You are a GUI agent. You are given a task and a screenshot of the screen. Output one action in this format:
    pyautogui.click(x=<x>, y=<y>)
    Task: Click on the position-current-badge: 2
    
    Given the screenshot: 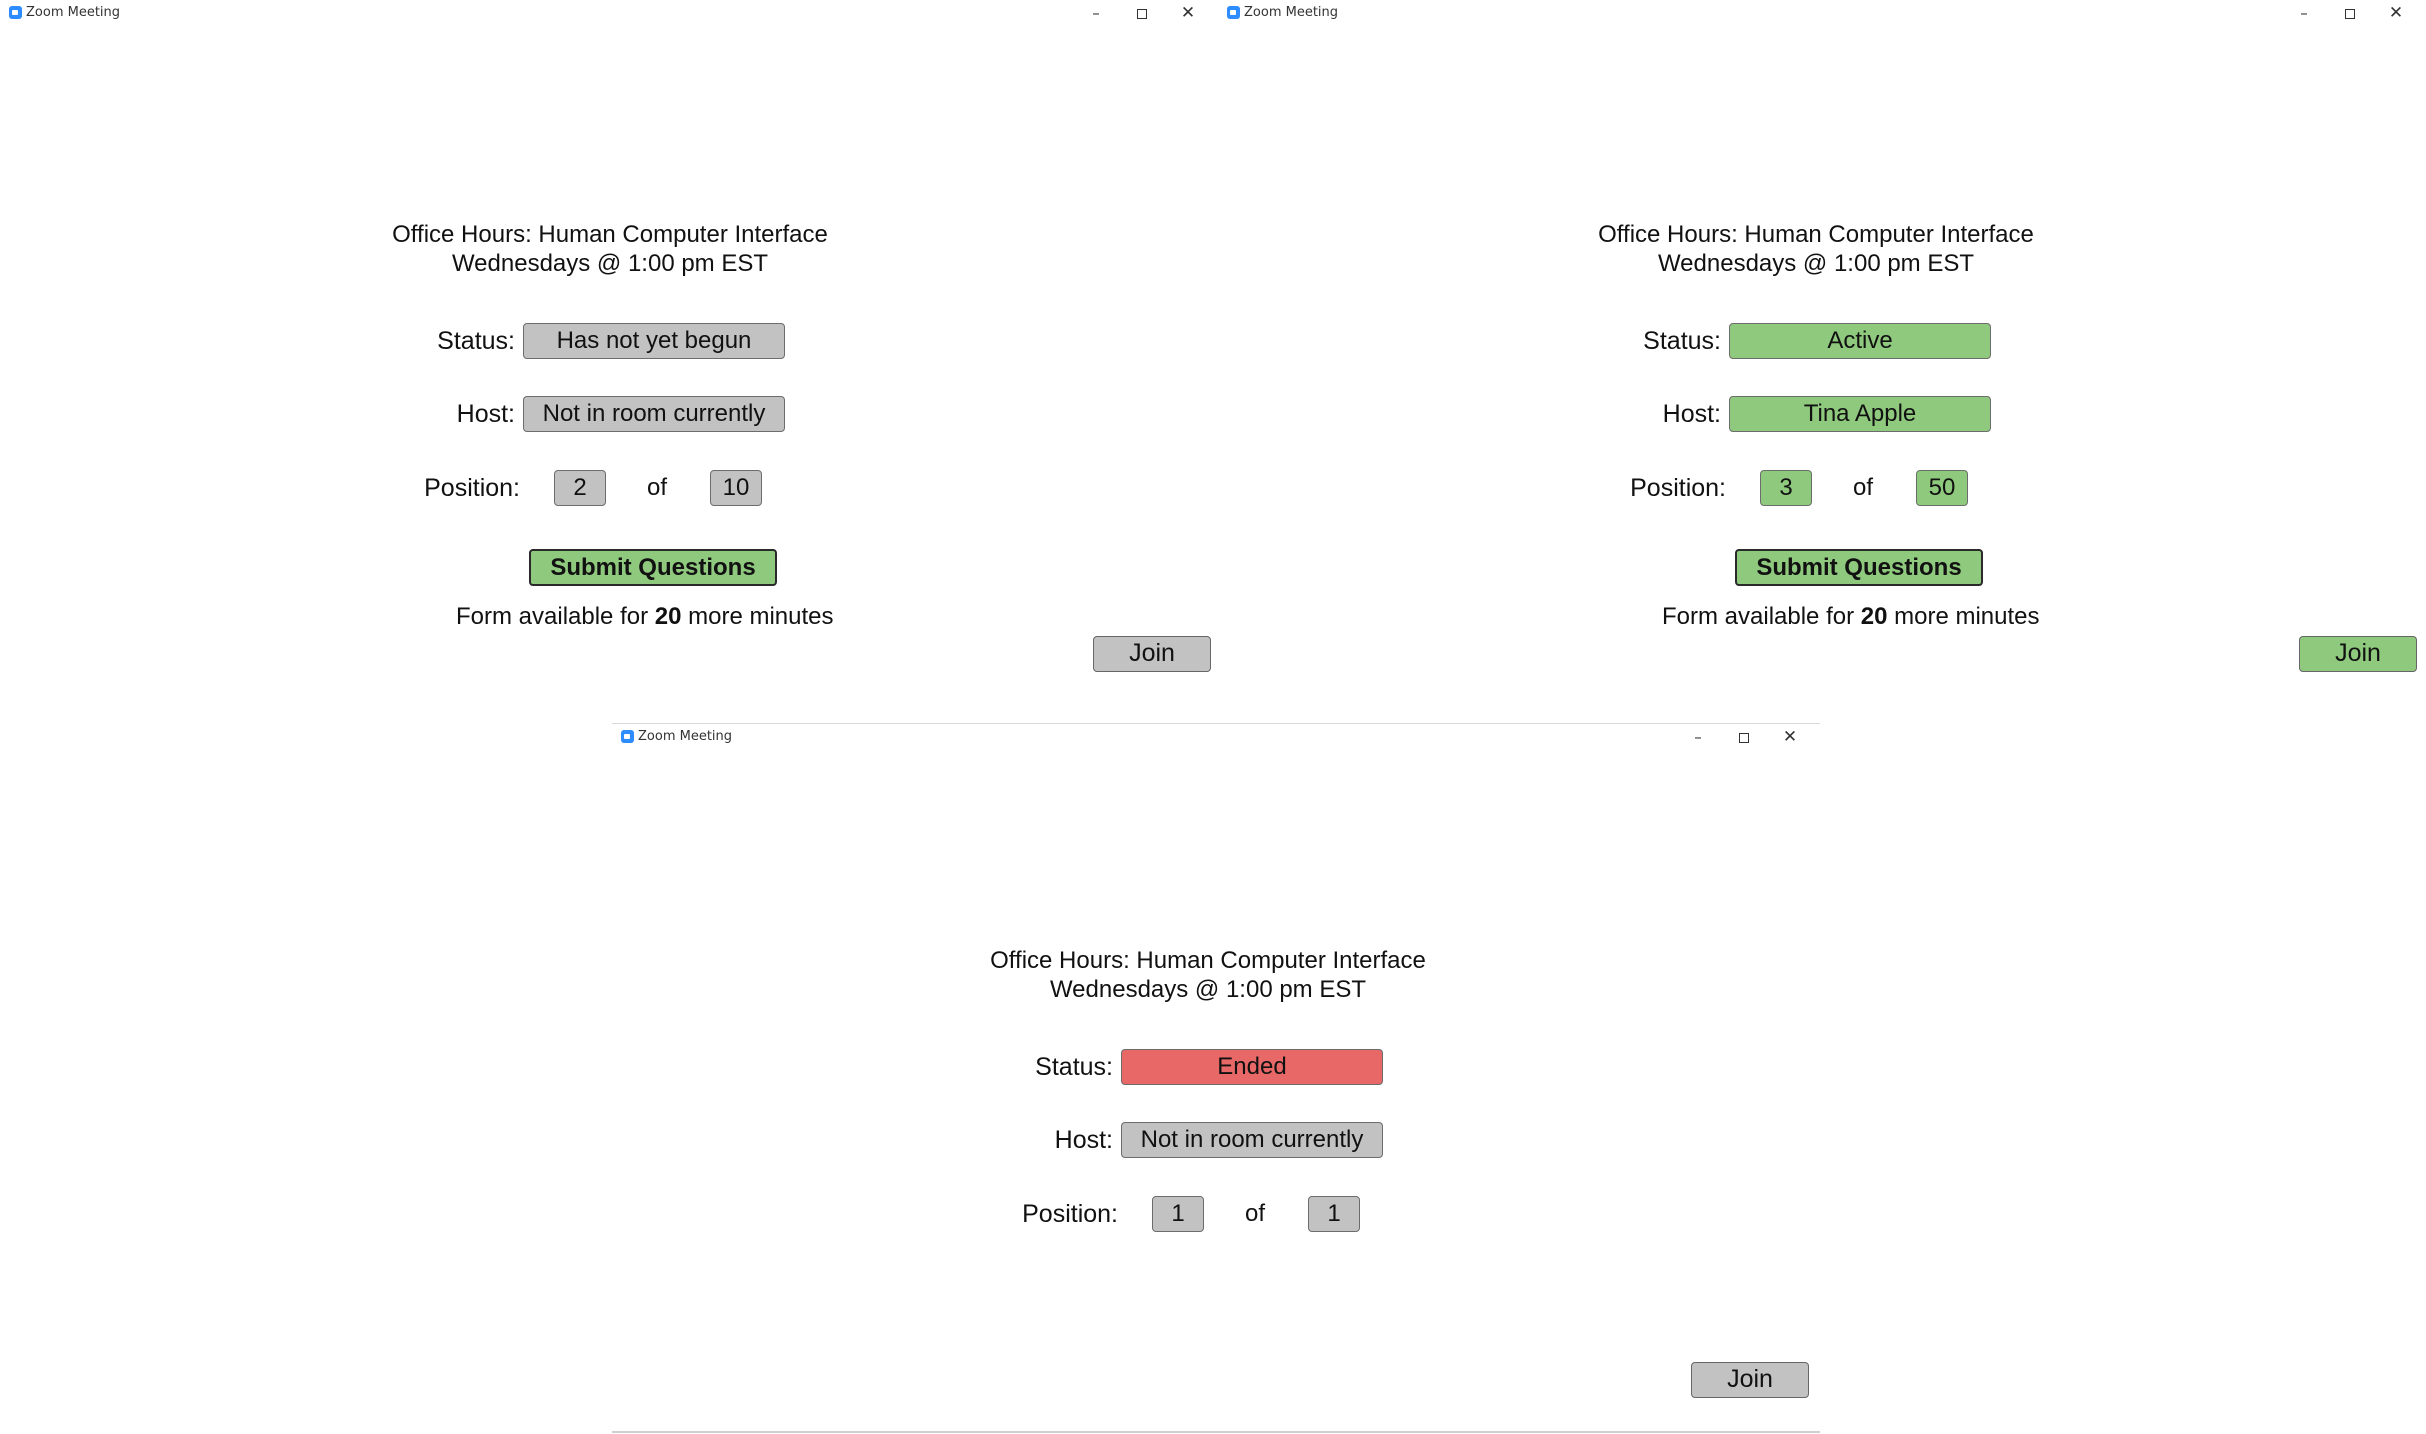 What is the action you would take?
    pyautogui.click(x=580, y=488)
    